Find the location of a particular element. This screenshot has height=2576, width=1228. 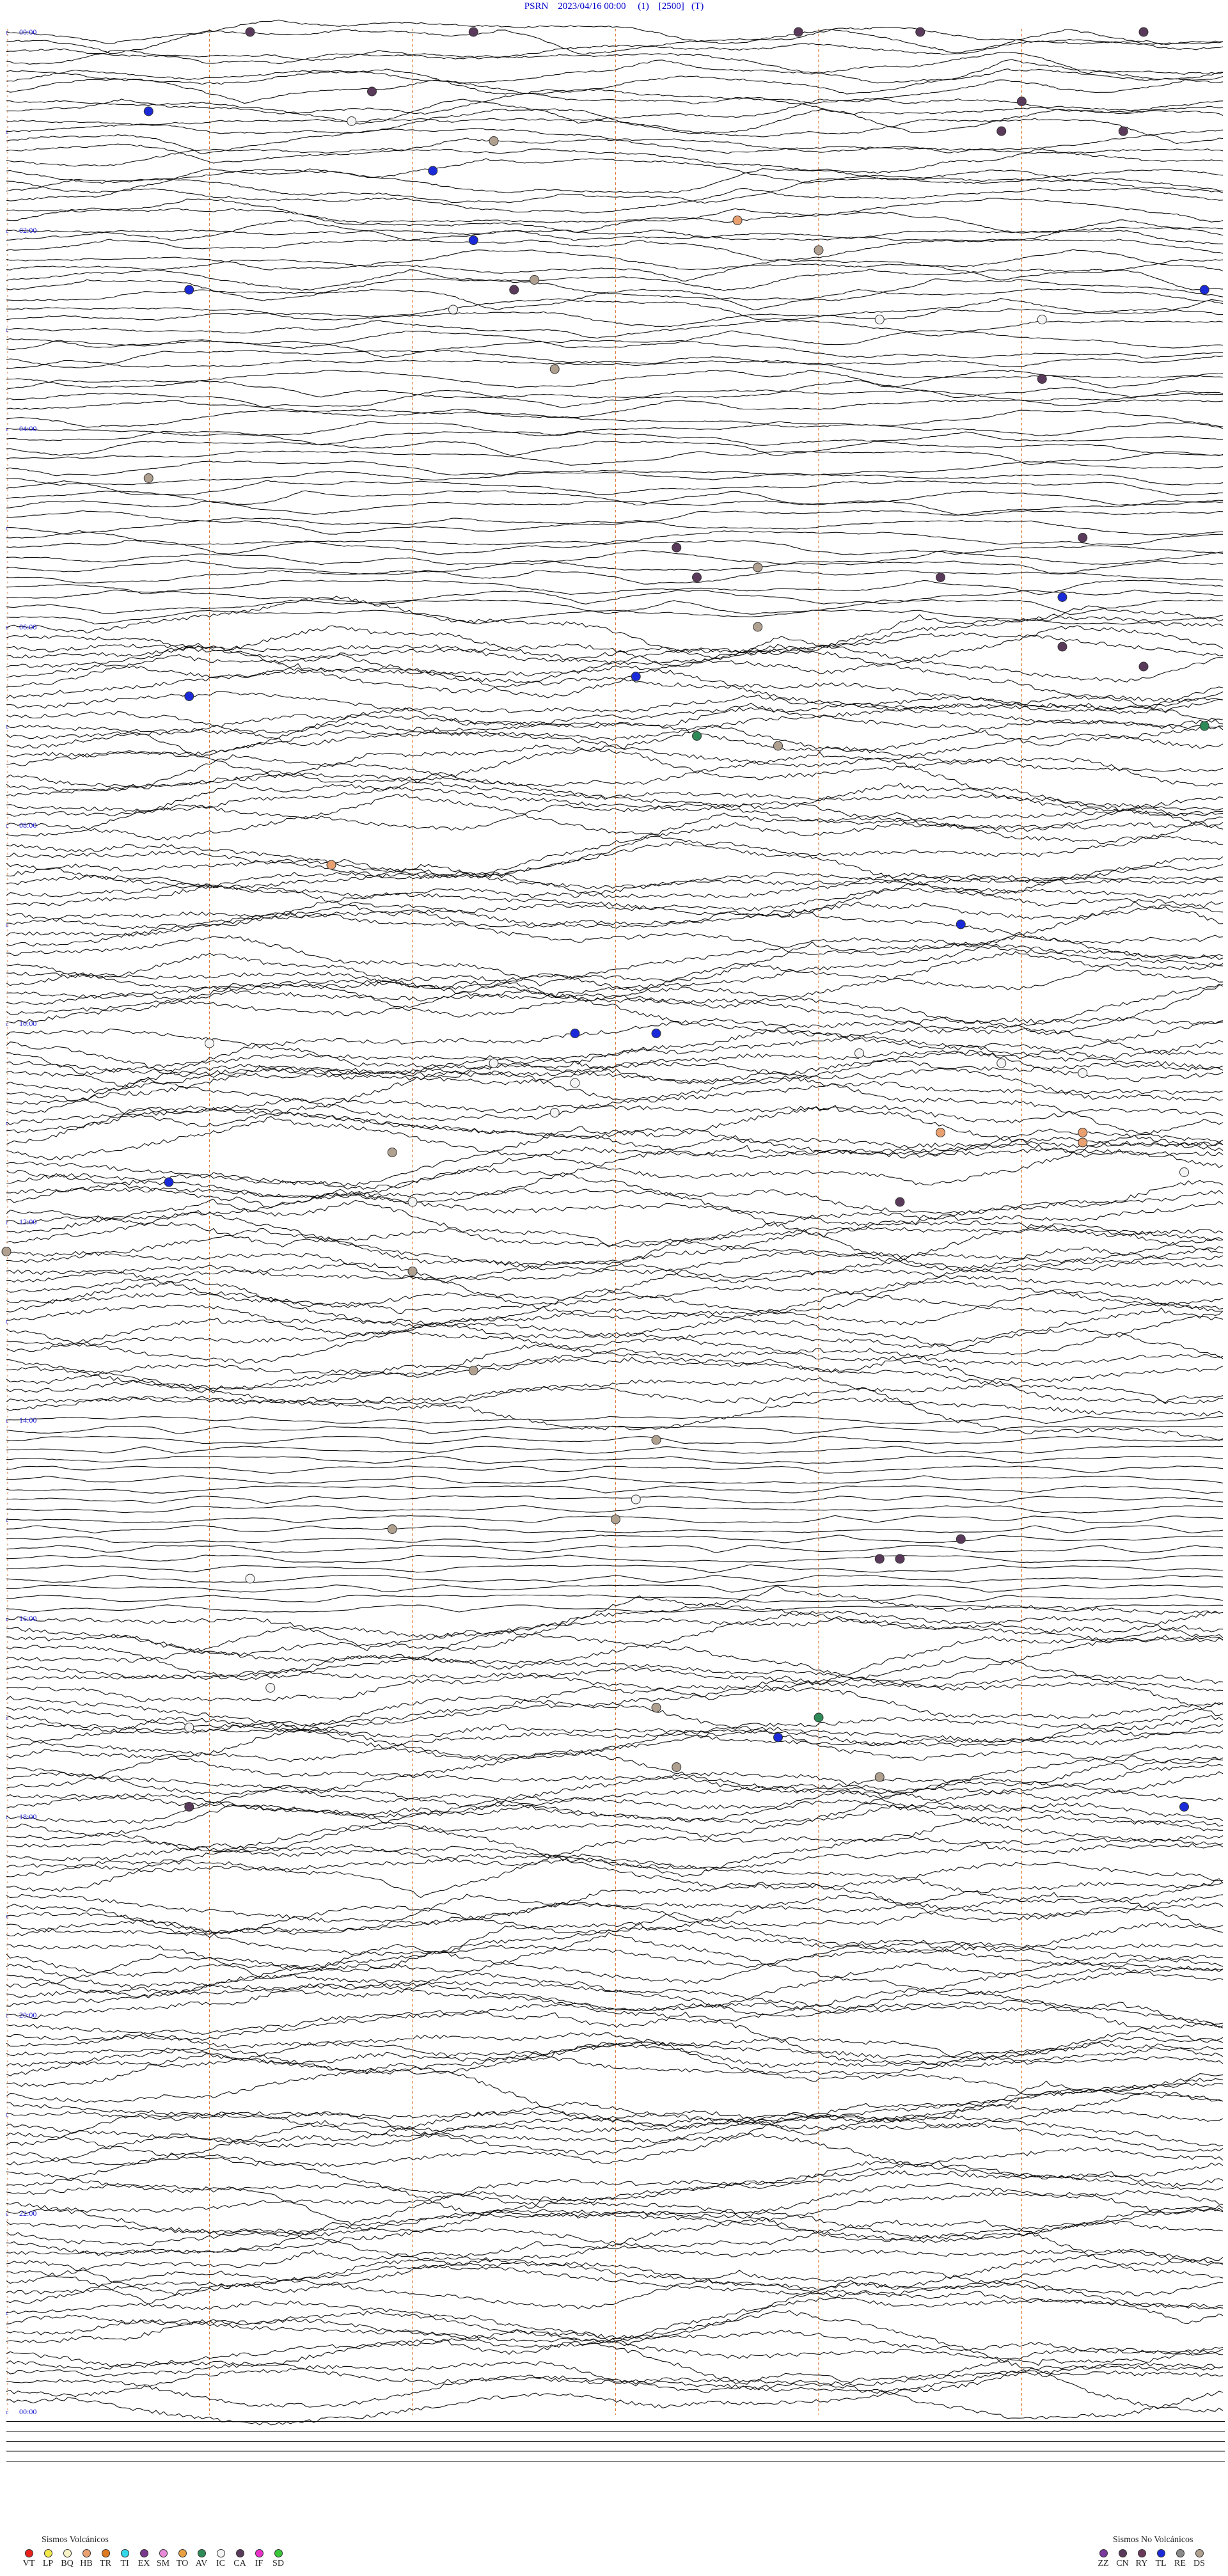

legend-volcanic-bq: BQ is located at coordinates (67, 2559).